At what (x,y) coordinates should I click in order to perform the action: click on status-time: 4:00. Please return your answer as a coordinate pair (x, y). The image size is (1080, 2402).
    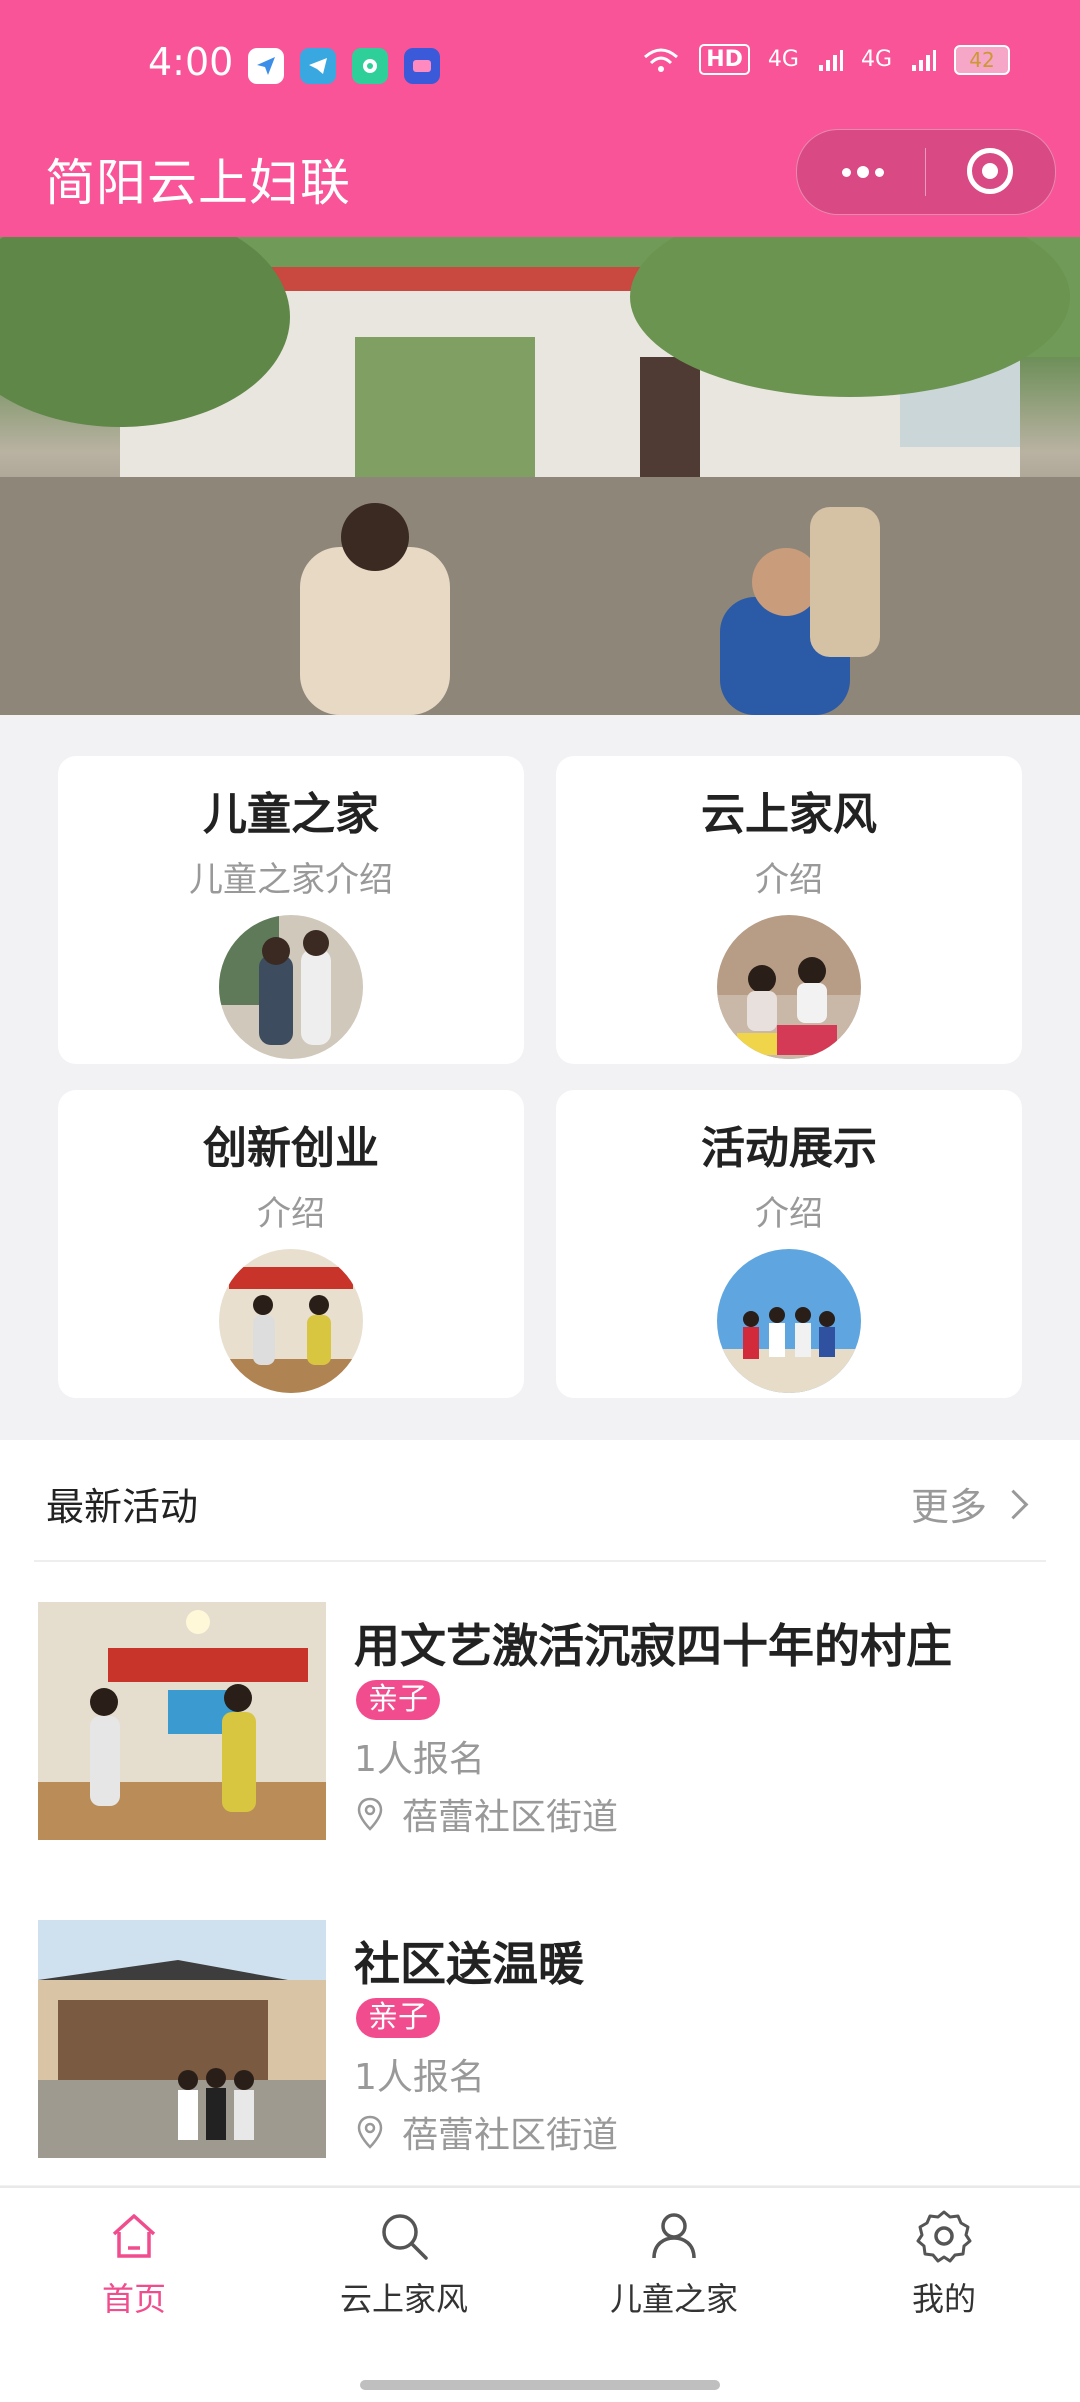
    Looking at the image, I should click on (191, 62).